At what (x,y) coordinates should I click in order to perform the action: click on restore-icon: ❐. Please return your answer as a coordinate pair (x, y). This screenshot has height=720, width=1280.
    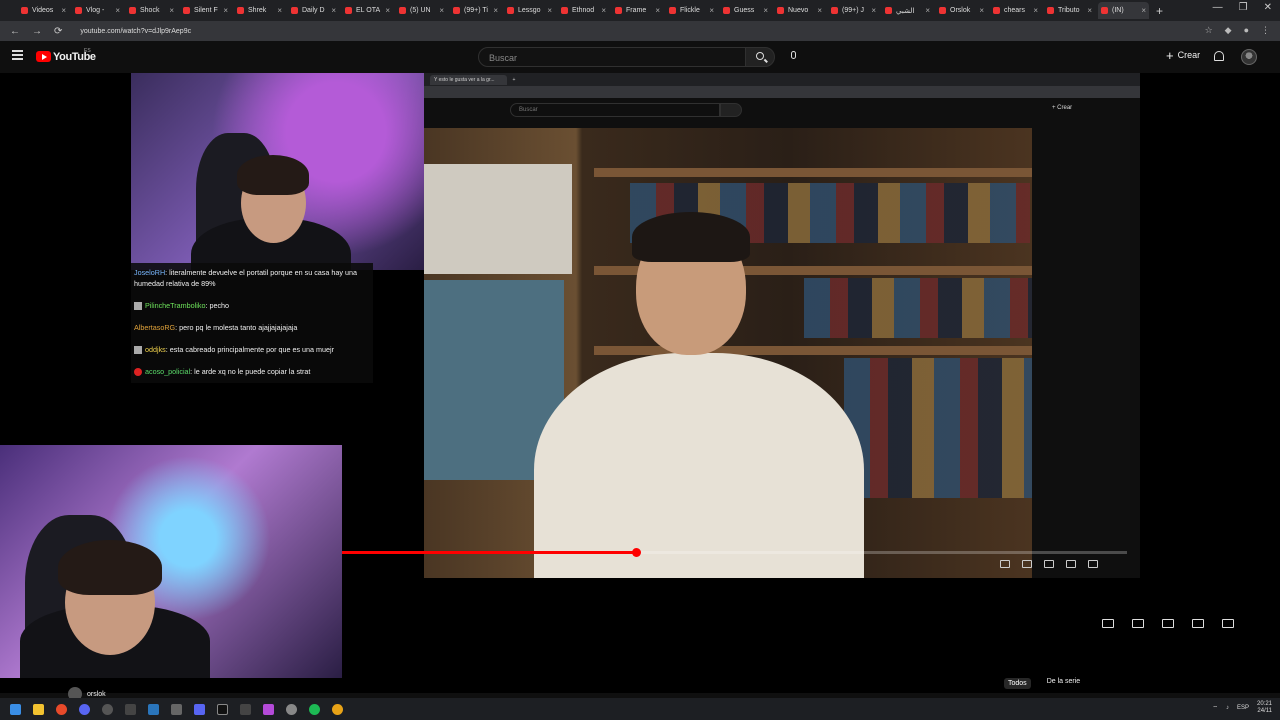
    Looking at the image, I should click on (1243, 7).